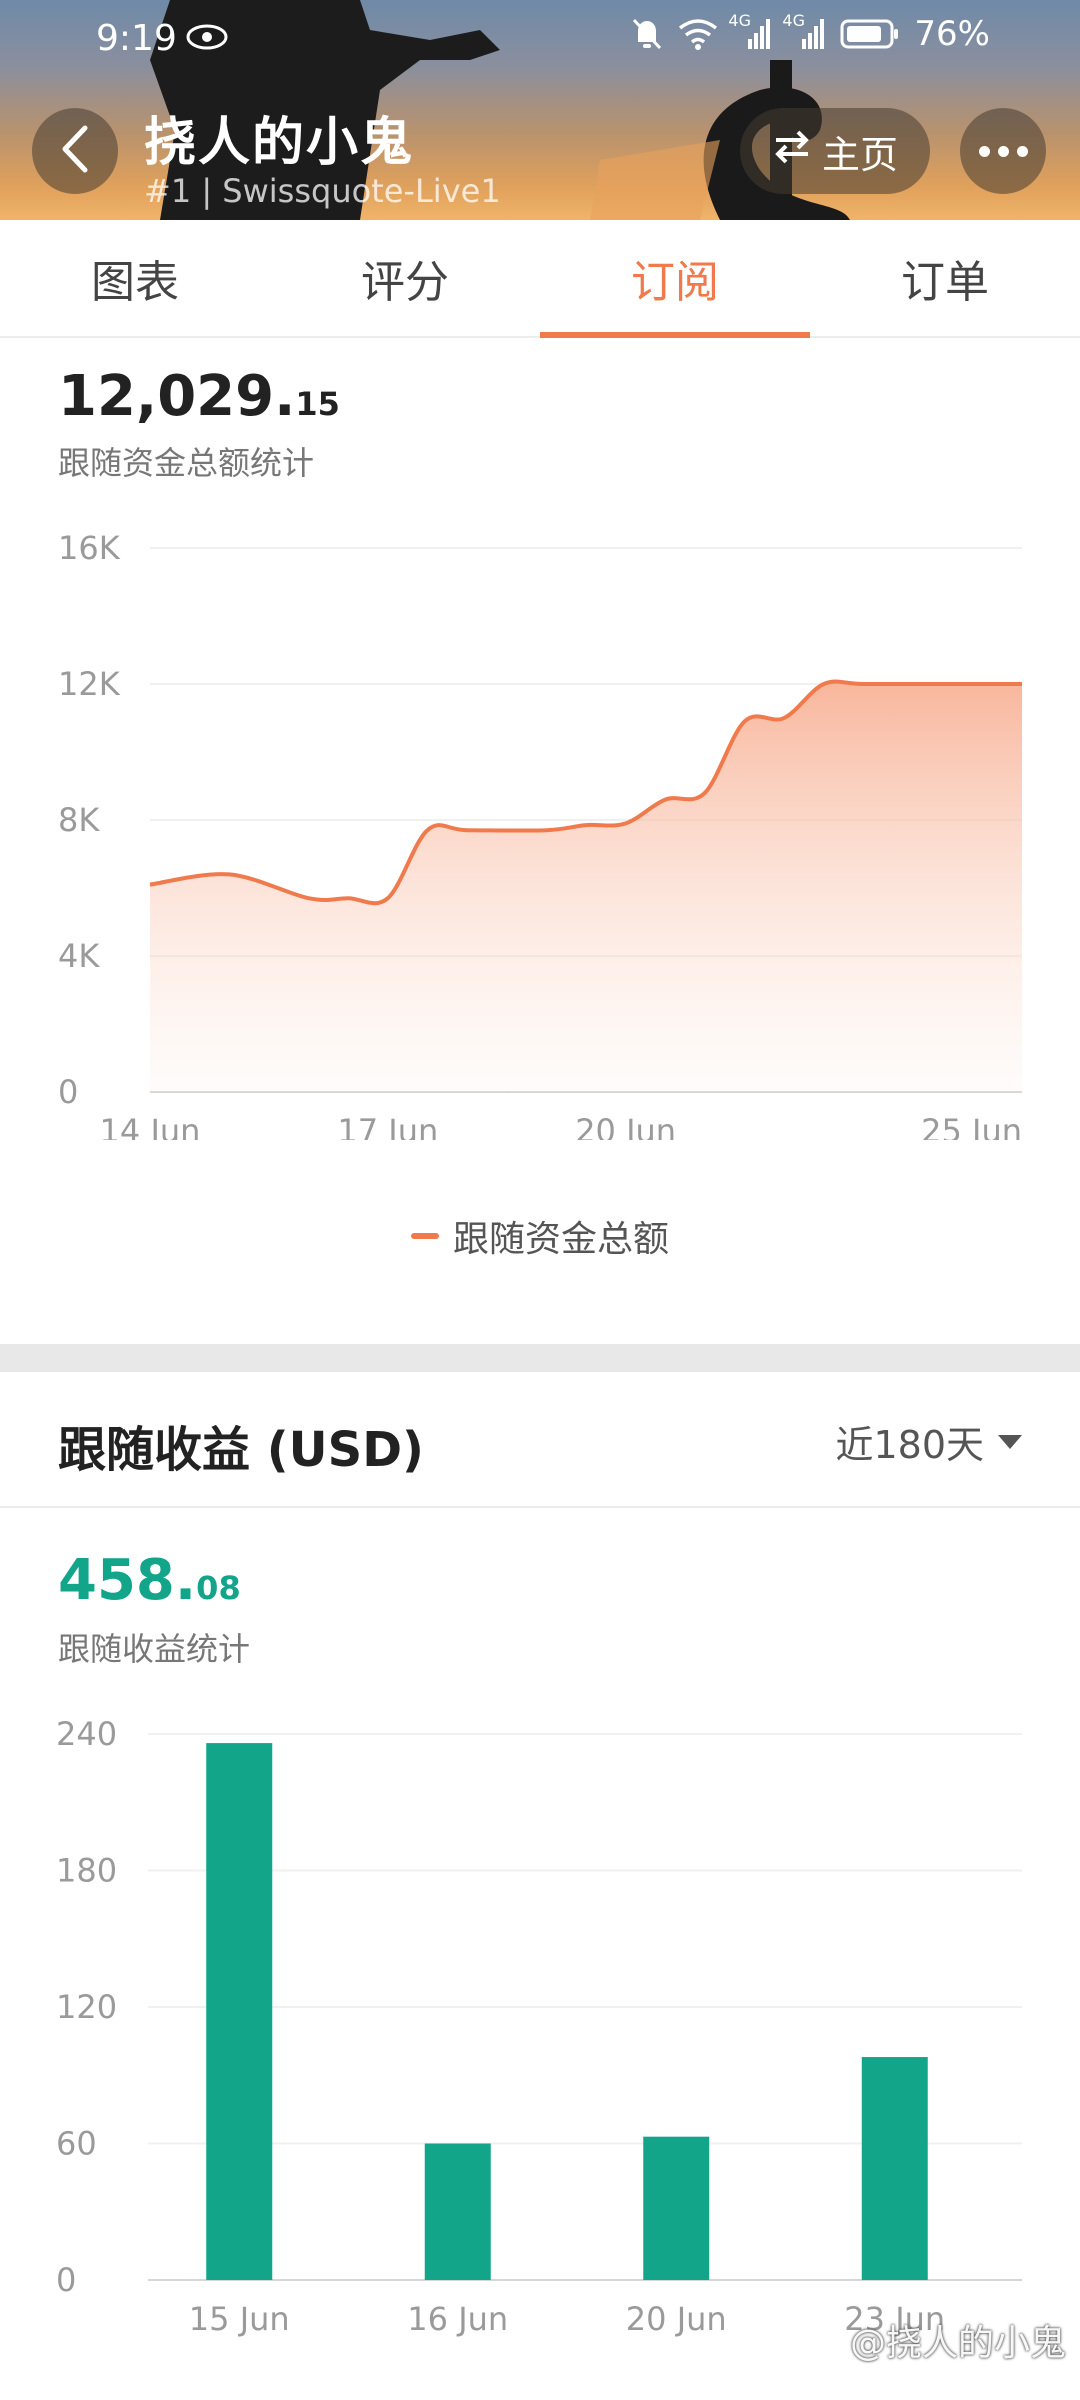 The width and height of the screenshot is (1080, 2400). What do you see at coordinates (136, 38) in the screenshot?
I see `status-time: 9:19` at bounding box center [136, 38].